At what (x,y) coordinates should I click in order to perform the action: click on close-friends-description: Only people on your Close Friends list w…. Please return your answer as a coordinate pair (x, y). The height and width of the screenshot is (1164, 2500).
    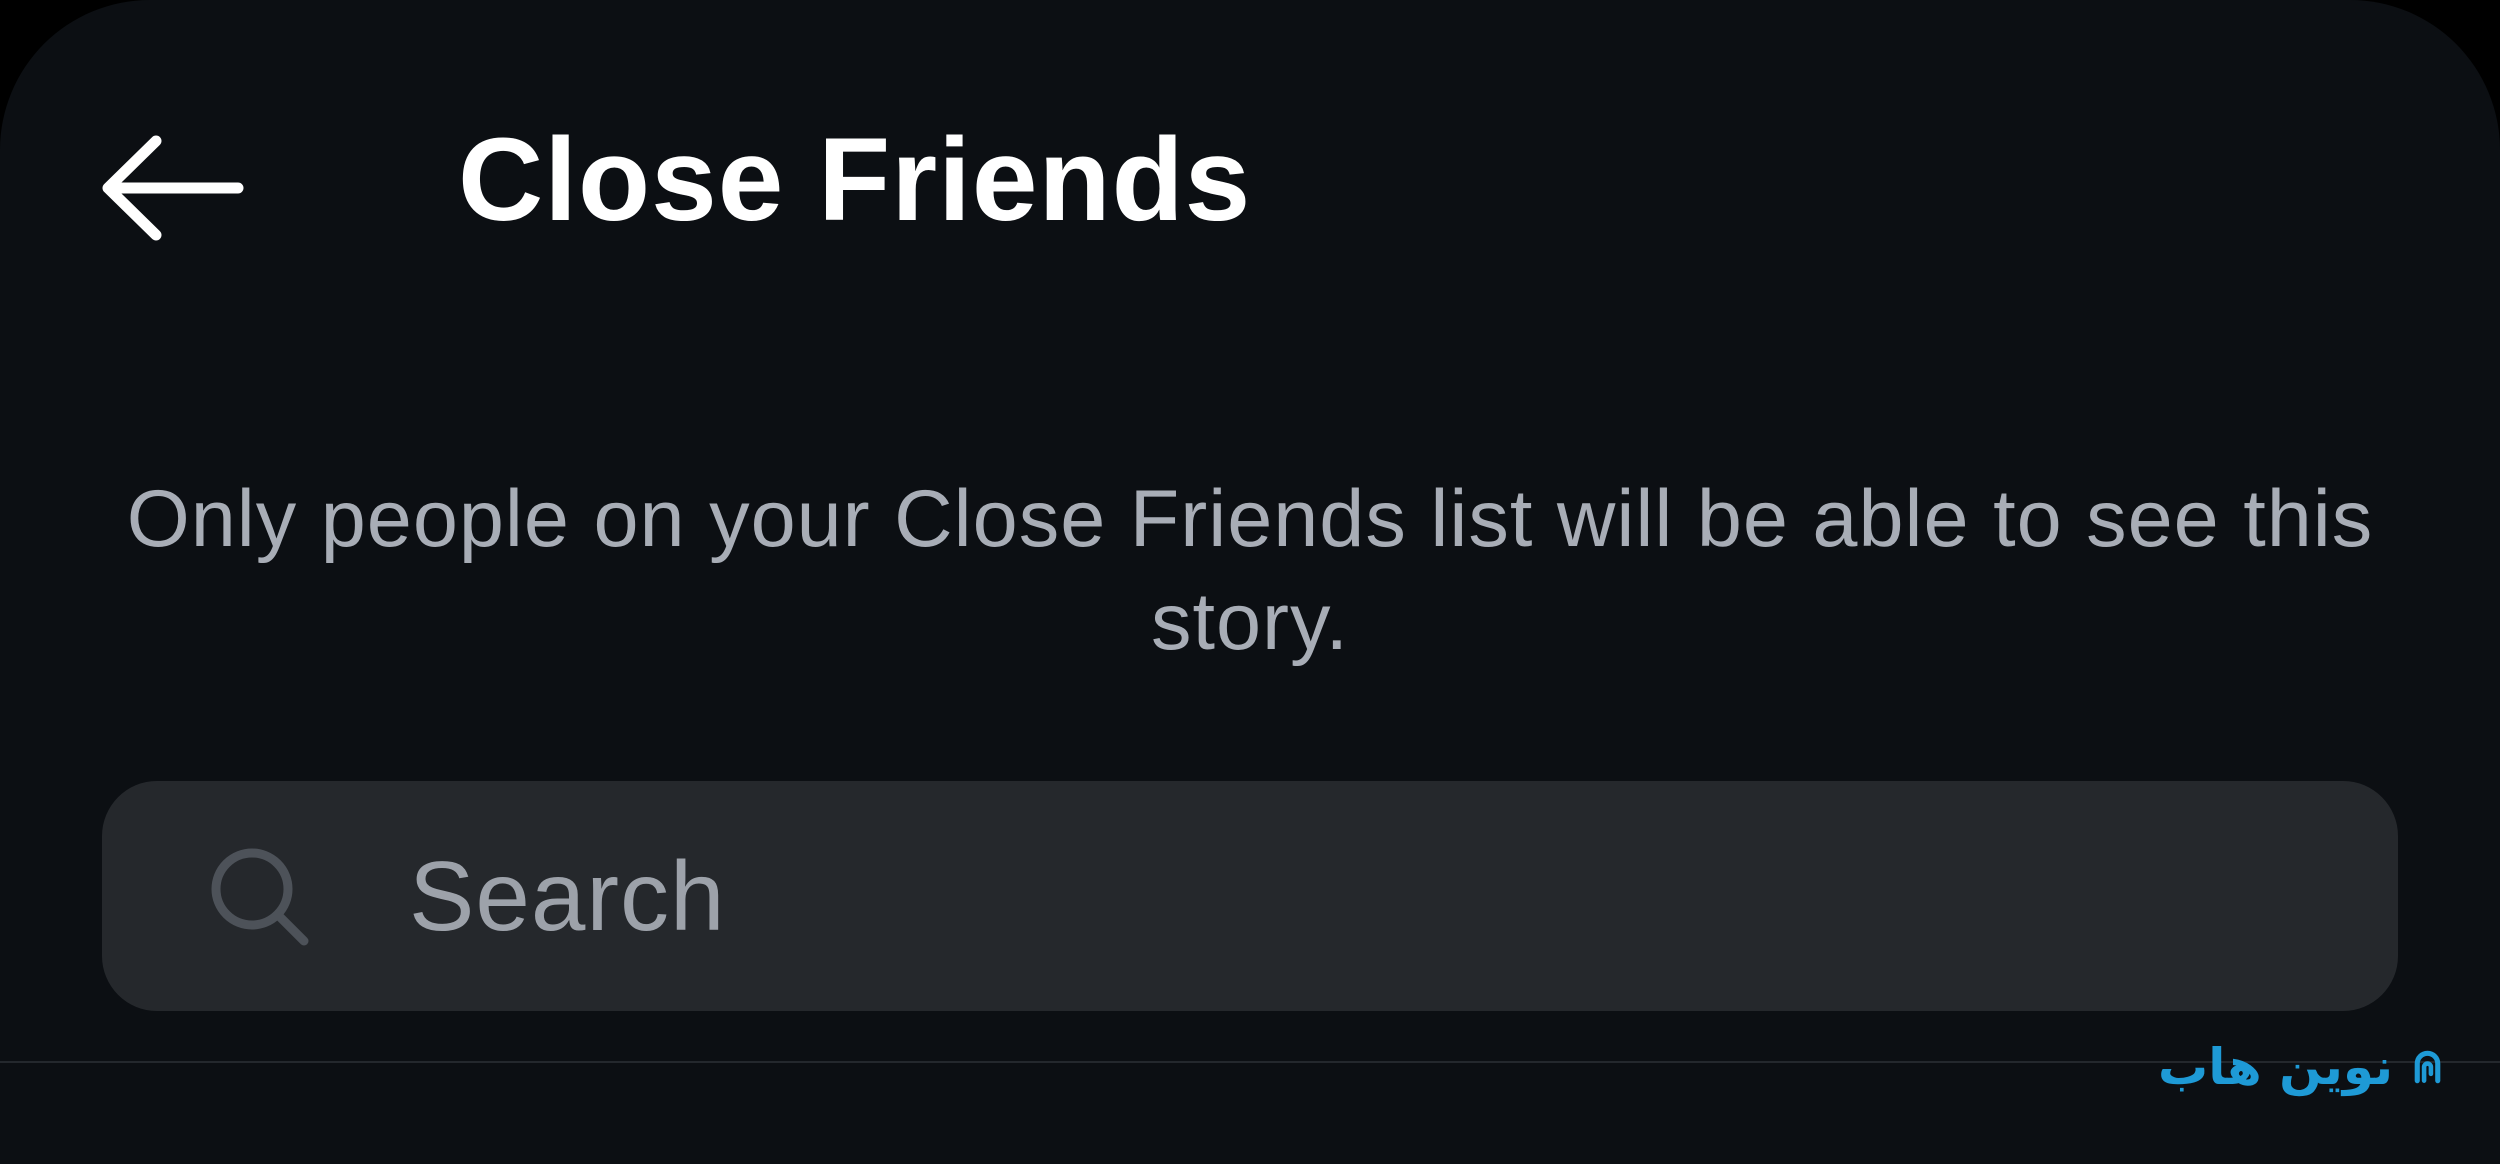
    Looking at the image, I should click on (1250, 570).